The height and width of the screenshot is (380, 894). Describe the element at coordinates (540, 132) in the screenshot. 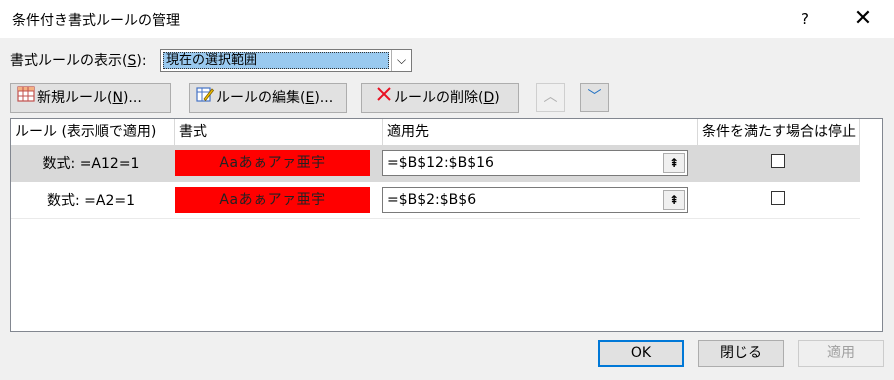

I see `column-header-applies-to: 適用先` at that location.